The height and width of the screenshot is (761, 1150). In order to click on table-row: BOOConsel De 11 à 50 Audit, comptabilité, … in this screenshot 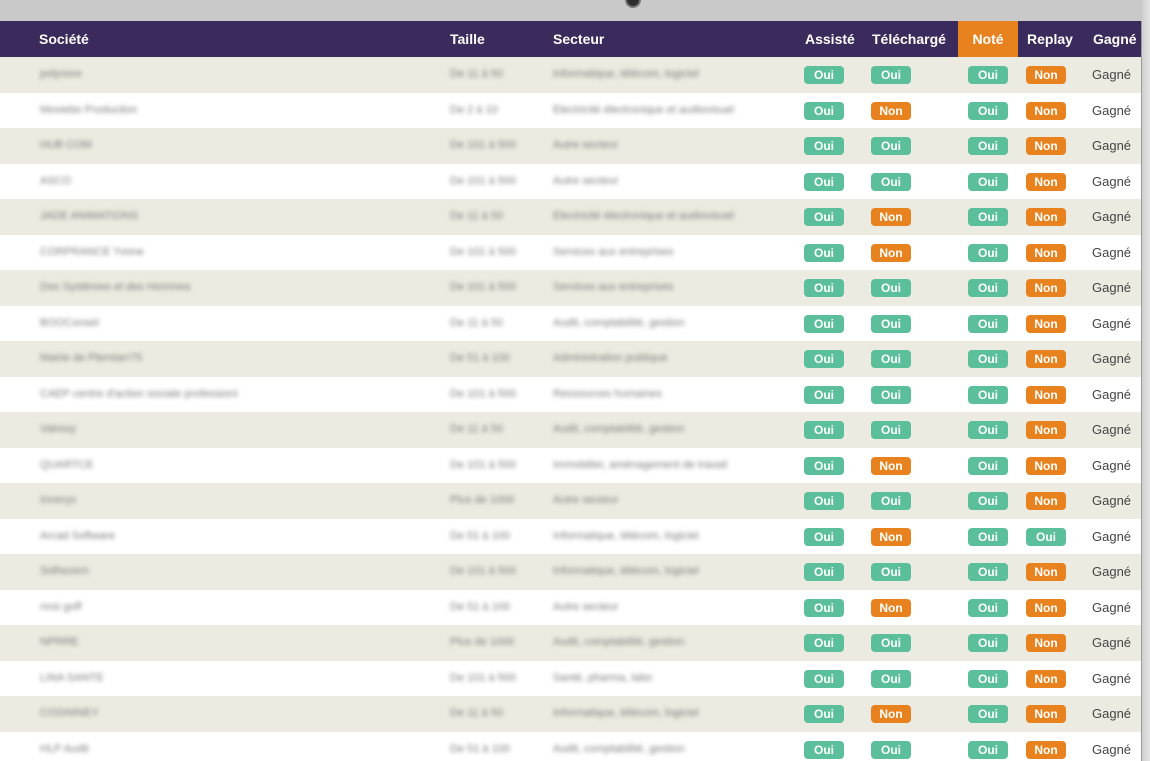, I will do `click(570, 323)`.